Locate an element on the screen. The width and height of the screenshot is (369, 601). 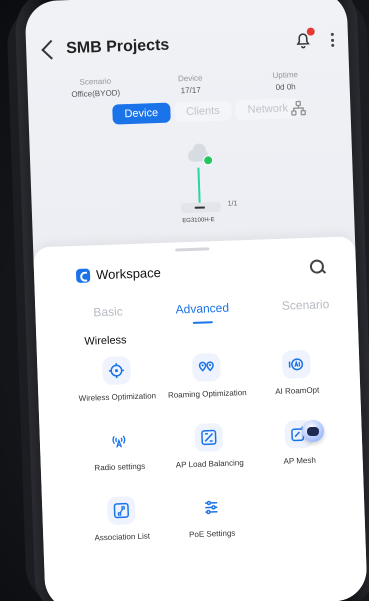
tile-ap-load-balancing: AP Load Balancing is located at coordinates (209, 451).